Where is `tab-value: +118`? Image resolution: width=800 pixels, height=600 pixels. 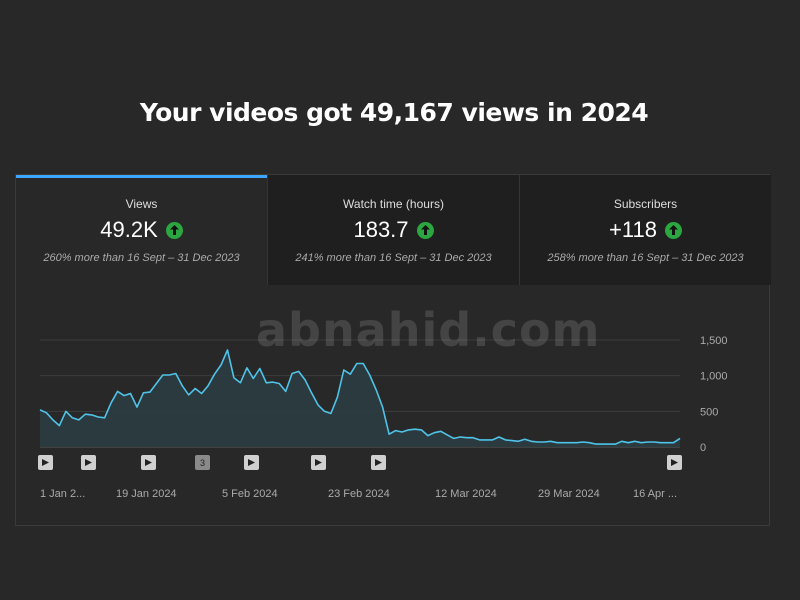
tab-value: +118 is located at coordinates (633, 229).